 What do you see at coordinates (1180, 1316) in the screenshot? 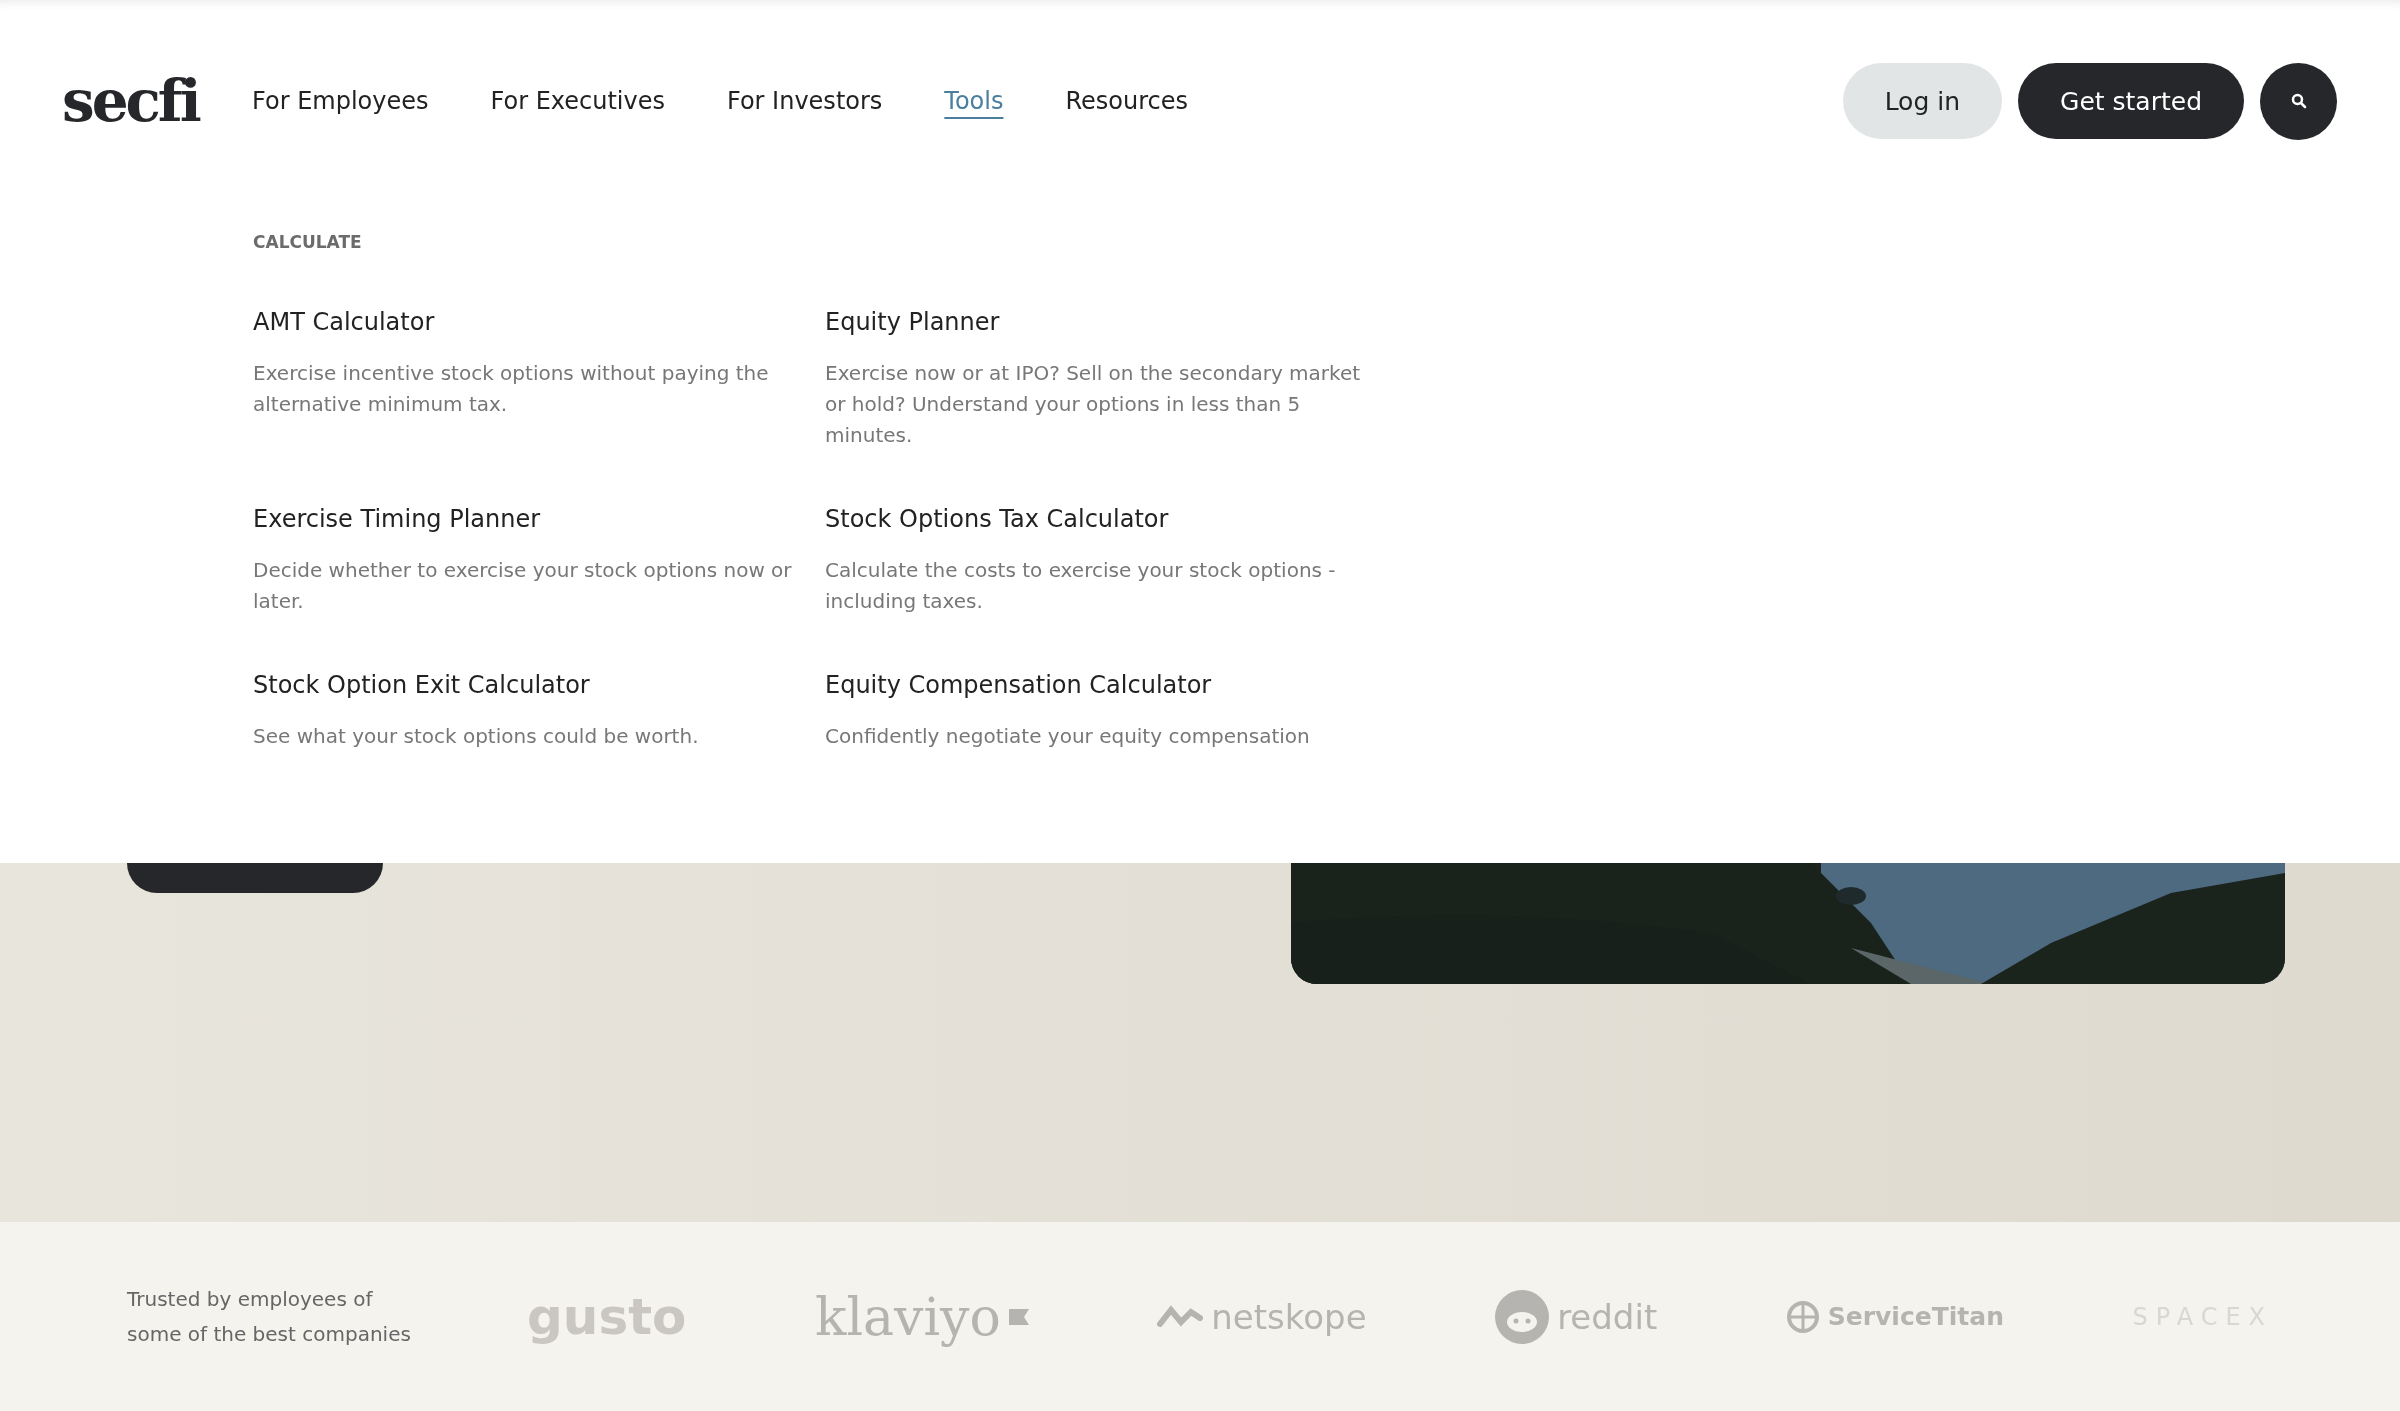
I see `wave-icon` at bounding box center [1180, 1316].